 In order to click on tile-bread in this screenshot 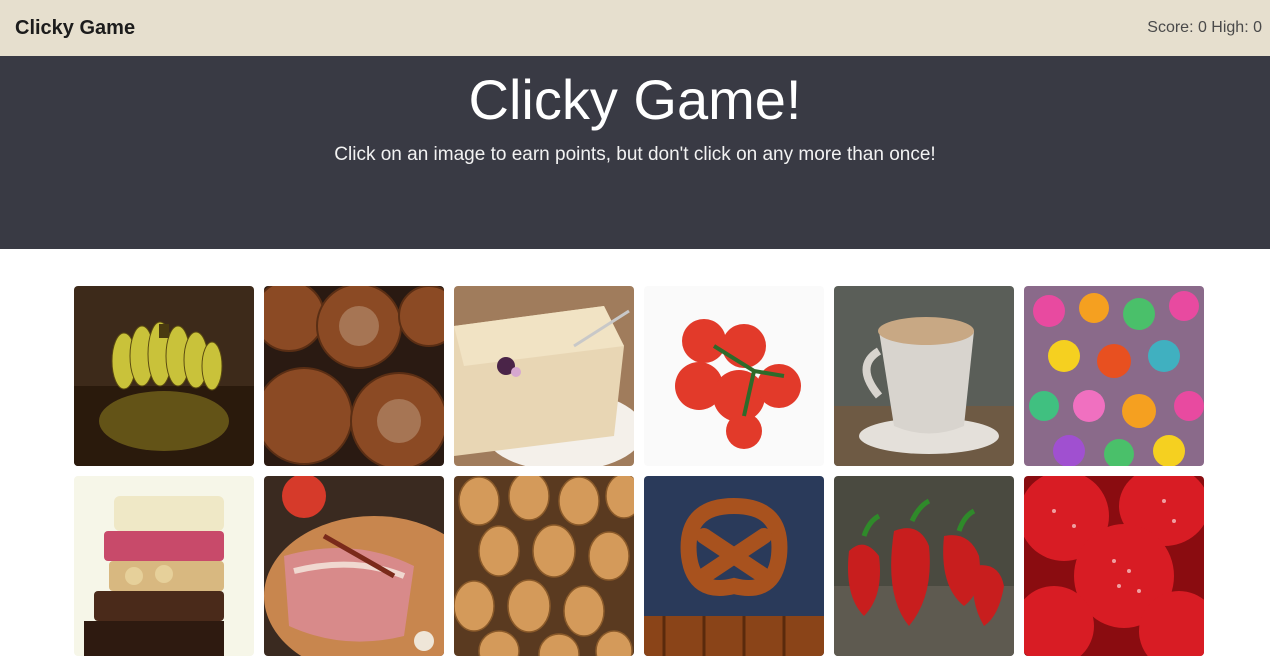, I will do `click(354, 376)`.